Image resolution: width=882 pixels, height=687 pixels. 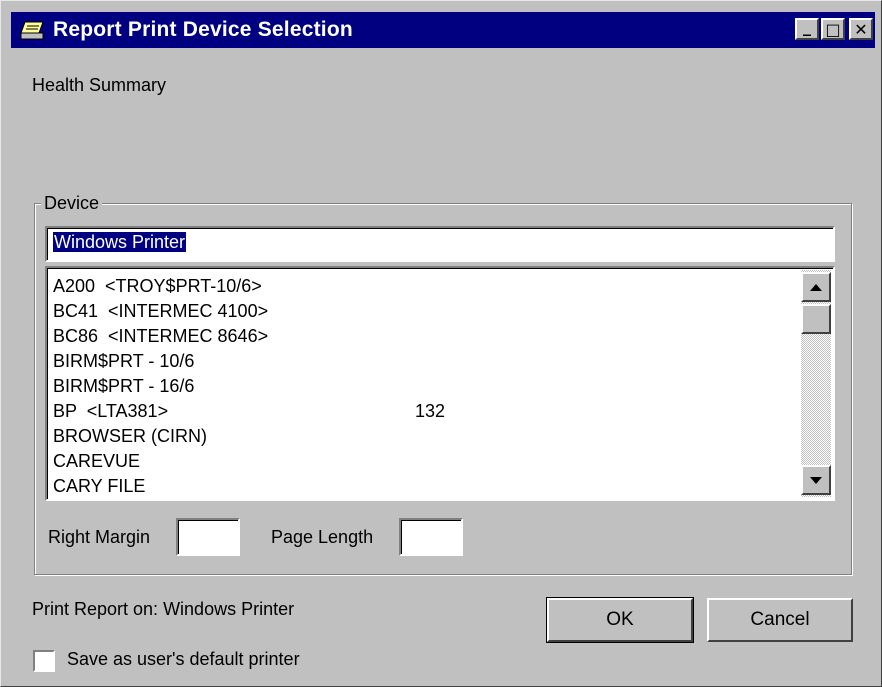 I want to click on list-item: BIRM$PRT - 10/6, so click(x=418, y=361).